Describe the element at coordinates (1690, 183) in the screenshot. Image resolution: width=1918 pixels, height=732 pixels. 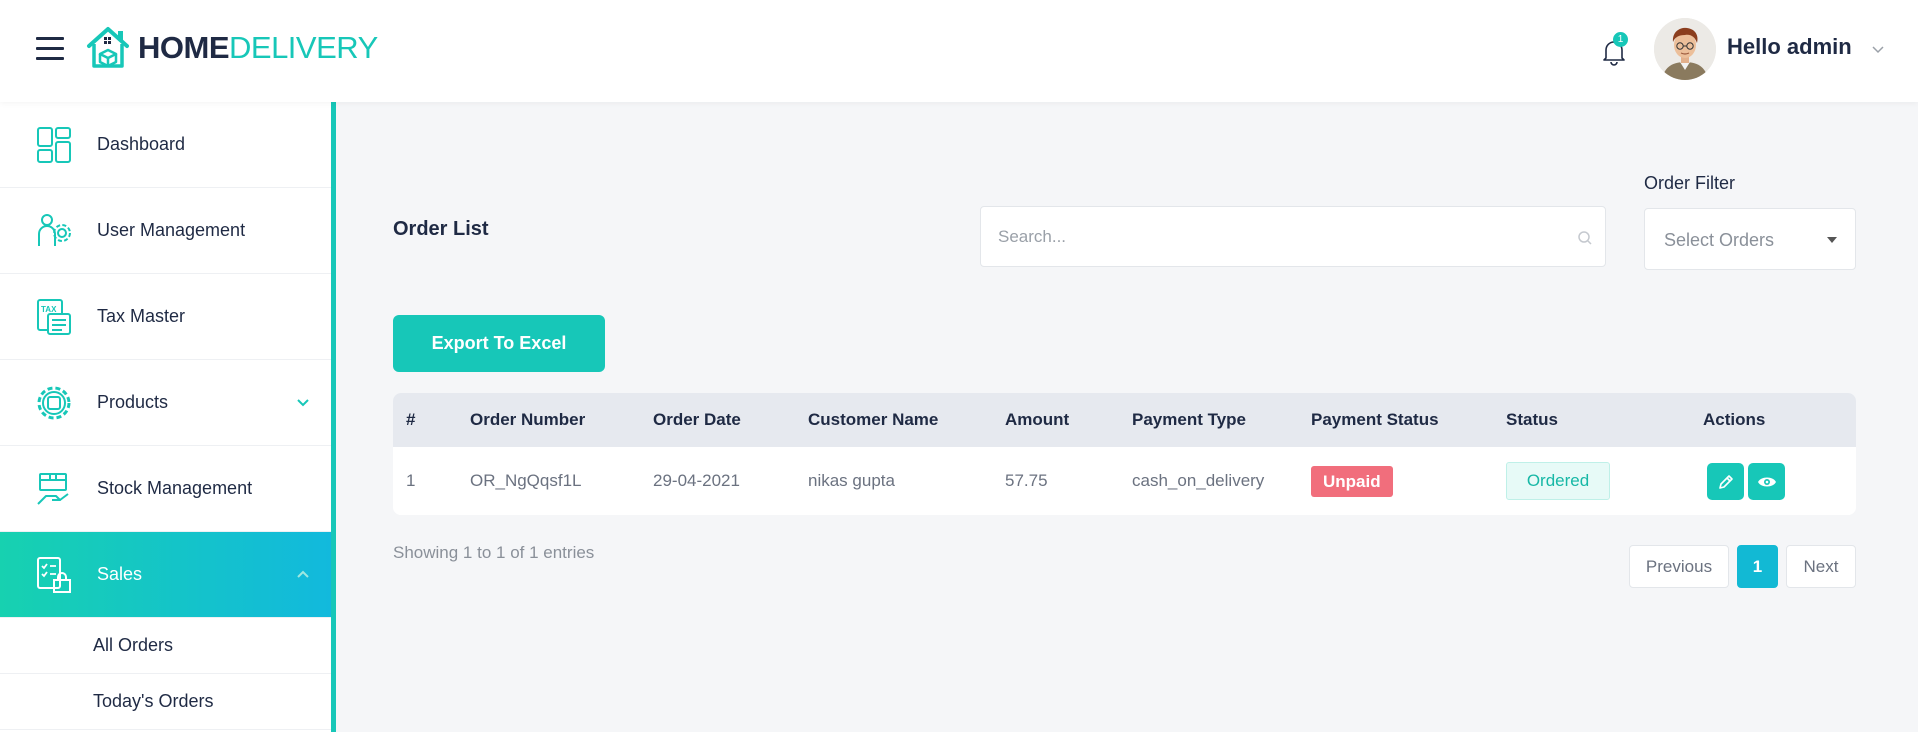
I see `order-filter-label: Order Filter` at that location.